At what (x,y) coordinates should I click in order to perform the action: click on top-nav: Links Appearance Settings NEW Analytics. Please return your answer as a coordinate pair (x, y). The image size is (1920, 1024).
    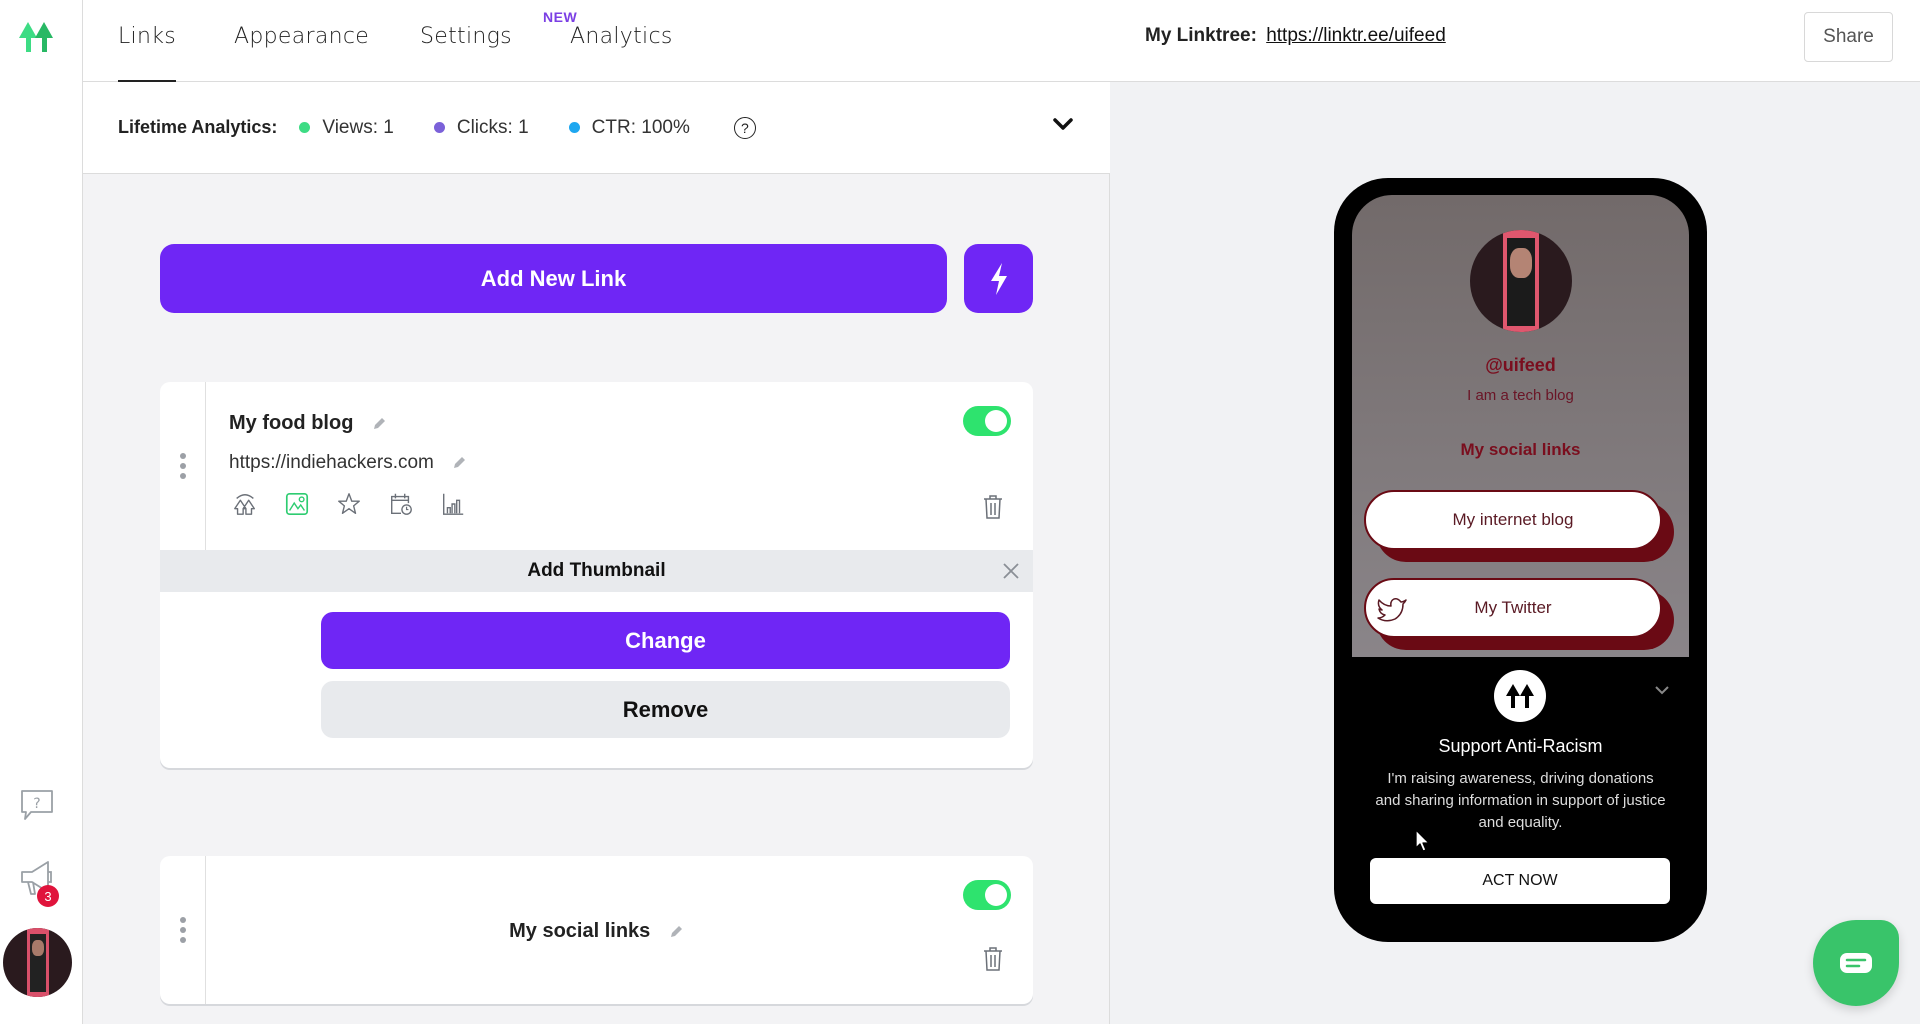
    Looking at the image, I should click on (596, 41).